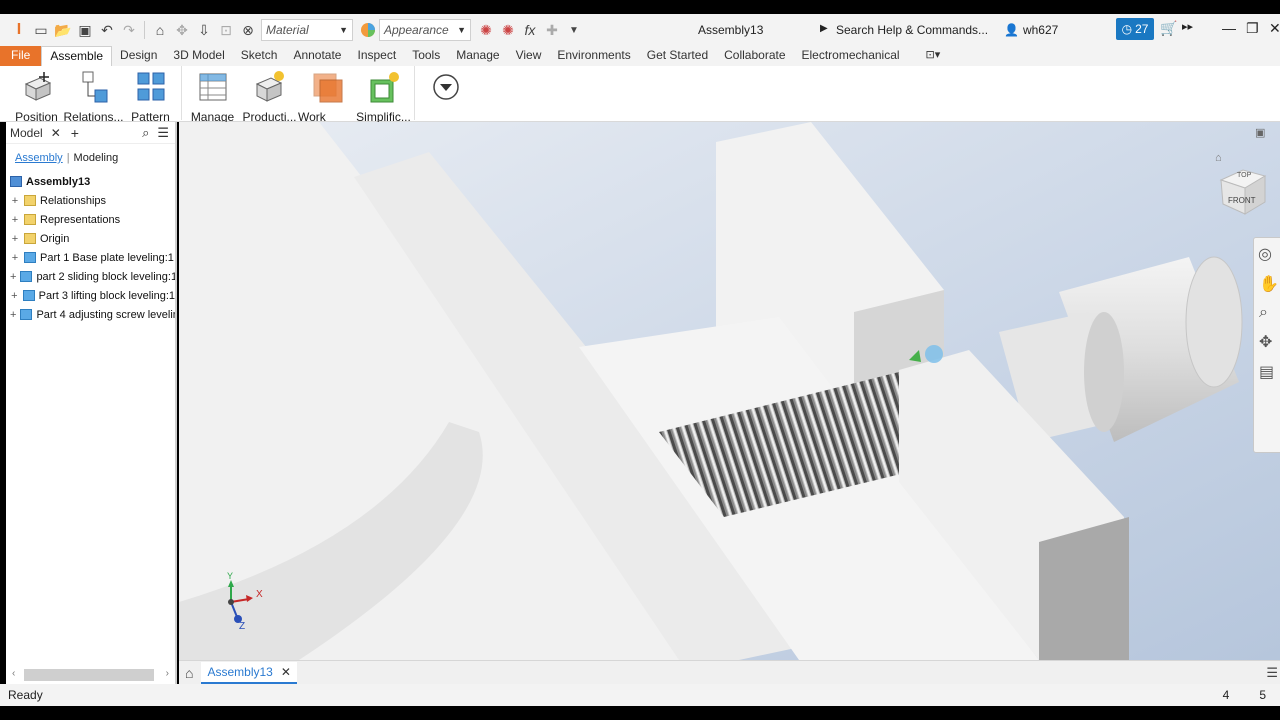 The width and height of the screenshot is (1280, 720). Describe the element at coordinates (181, 93) in the screenshot. I see `separator` at that location.